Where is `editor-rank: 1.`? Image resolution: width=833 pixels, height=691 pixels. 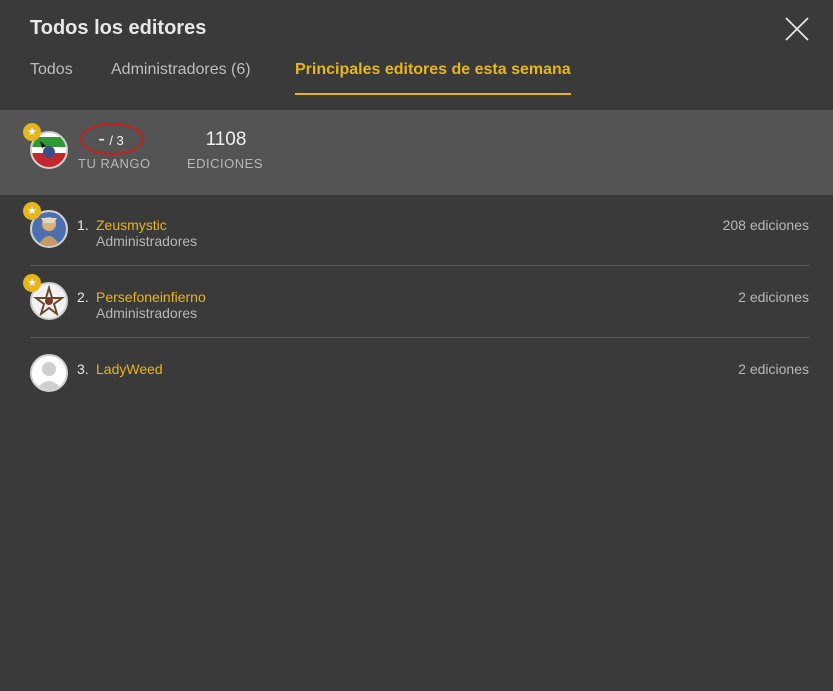 editor-rank: 1. is located at coordinates (83, 225).